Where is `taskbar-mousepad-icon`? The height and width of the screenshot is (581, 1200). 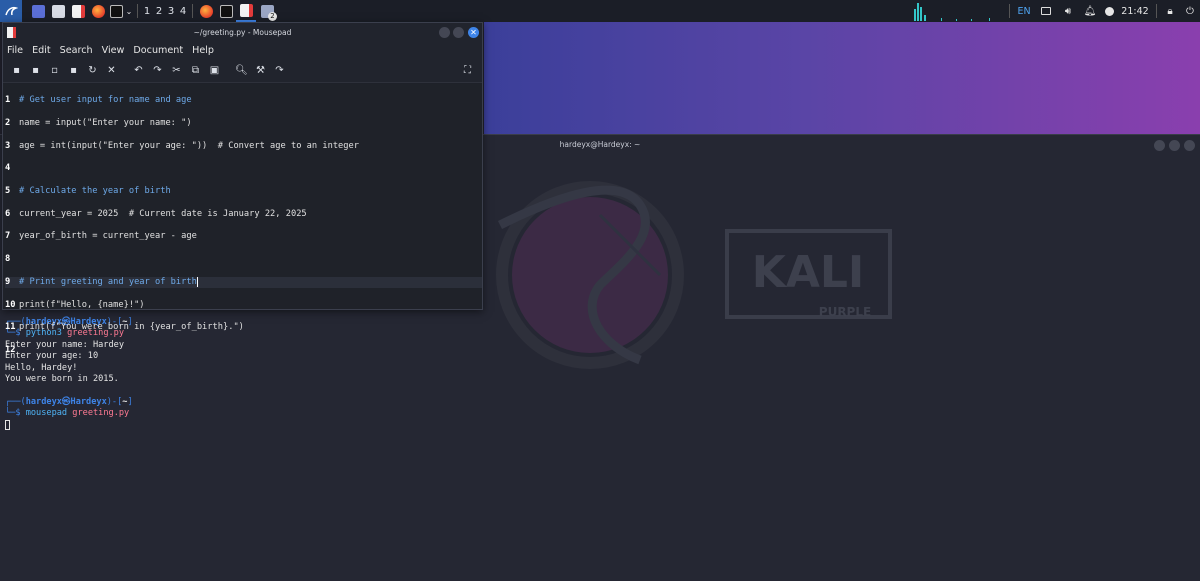 taskbar-mousepad-icon is located at coordinates (246, 11).